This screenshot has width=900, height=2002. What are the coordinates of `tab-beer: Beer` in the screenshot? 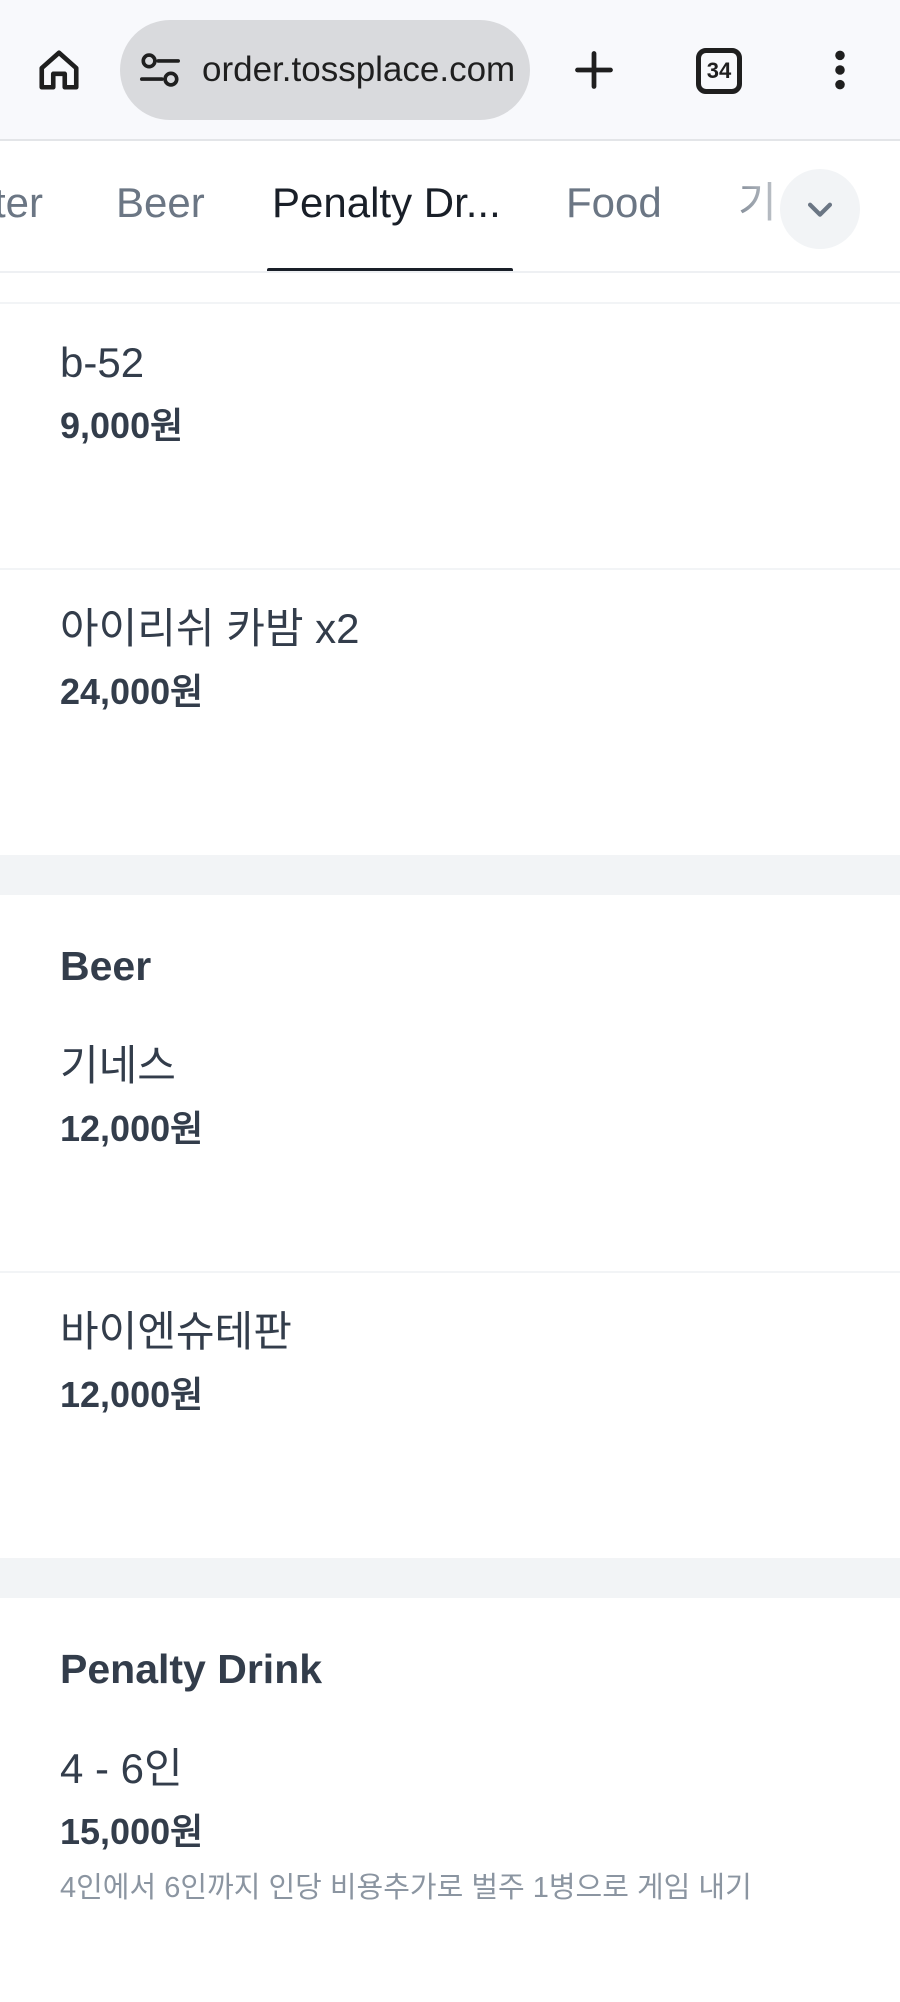 It's located at (160, 207).